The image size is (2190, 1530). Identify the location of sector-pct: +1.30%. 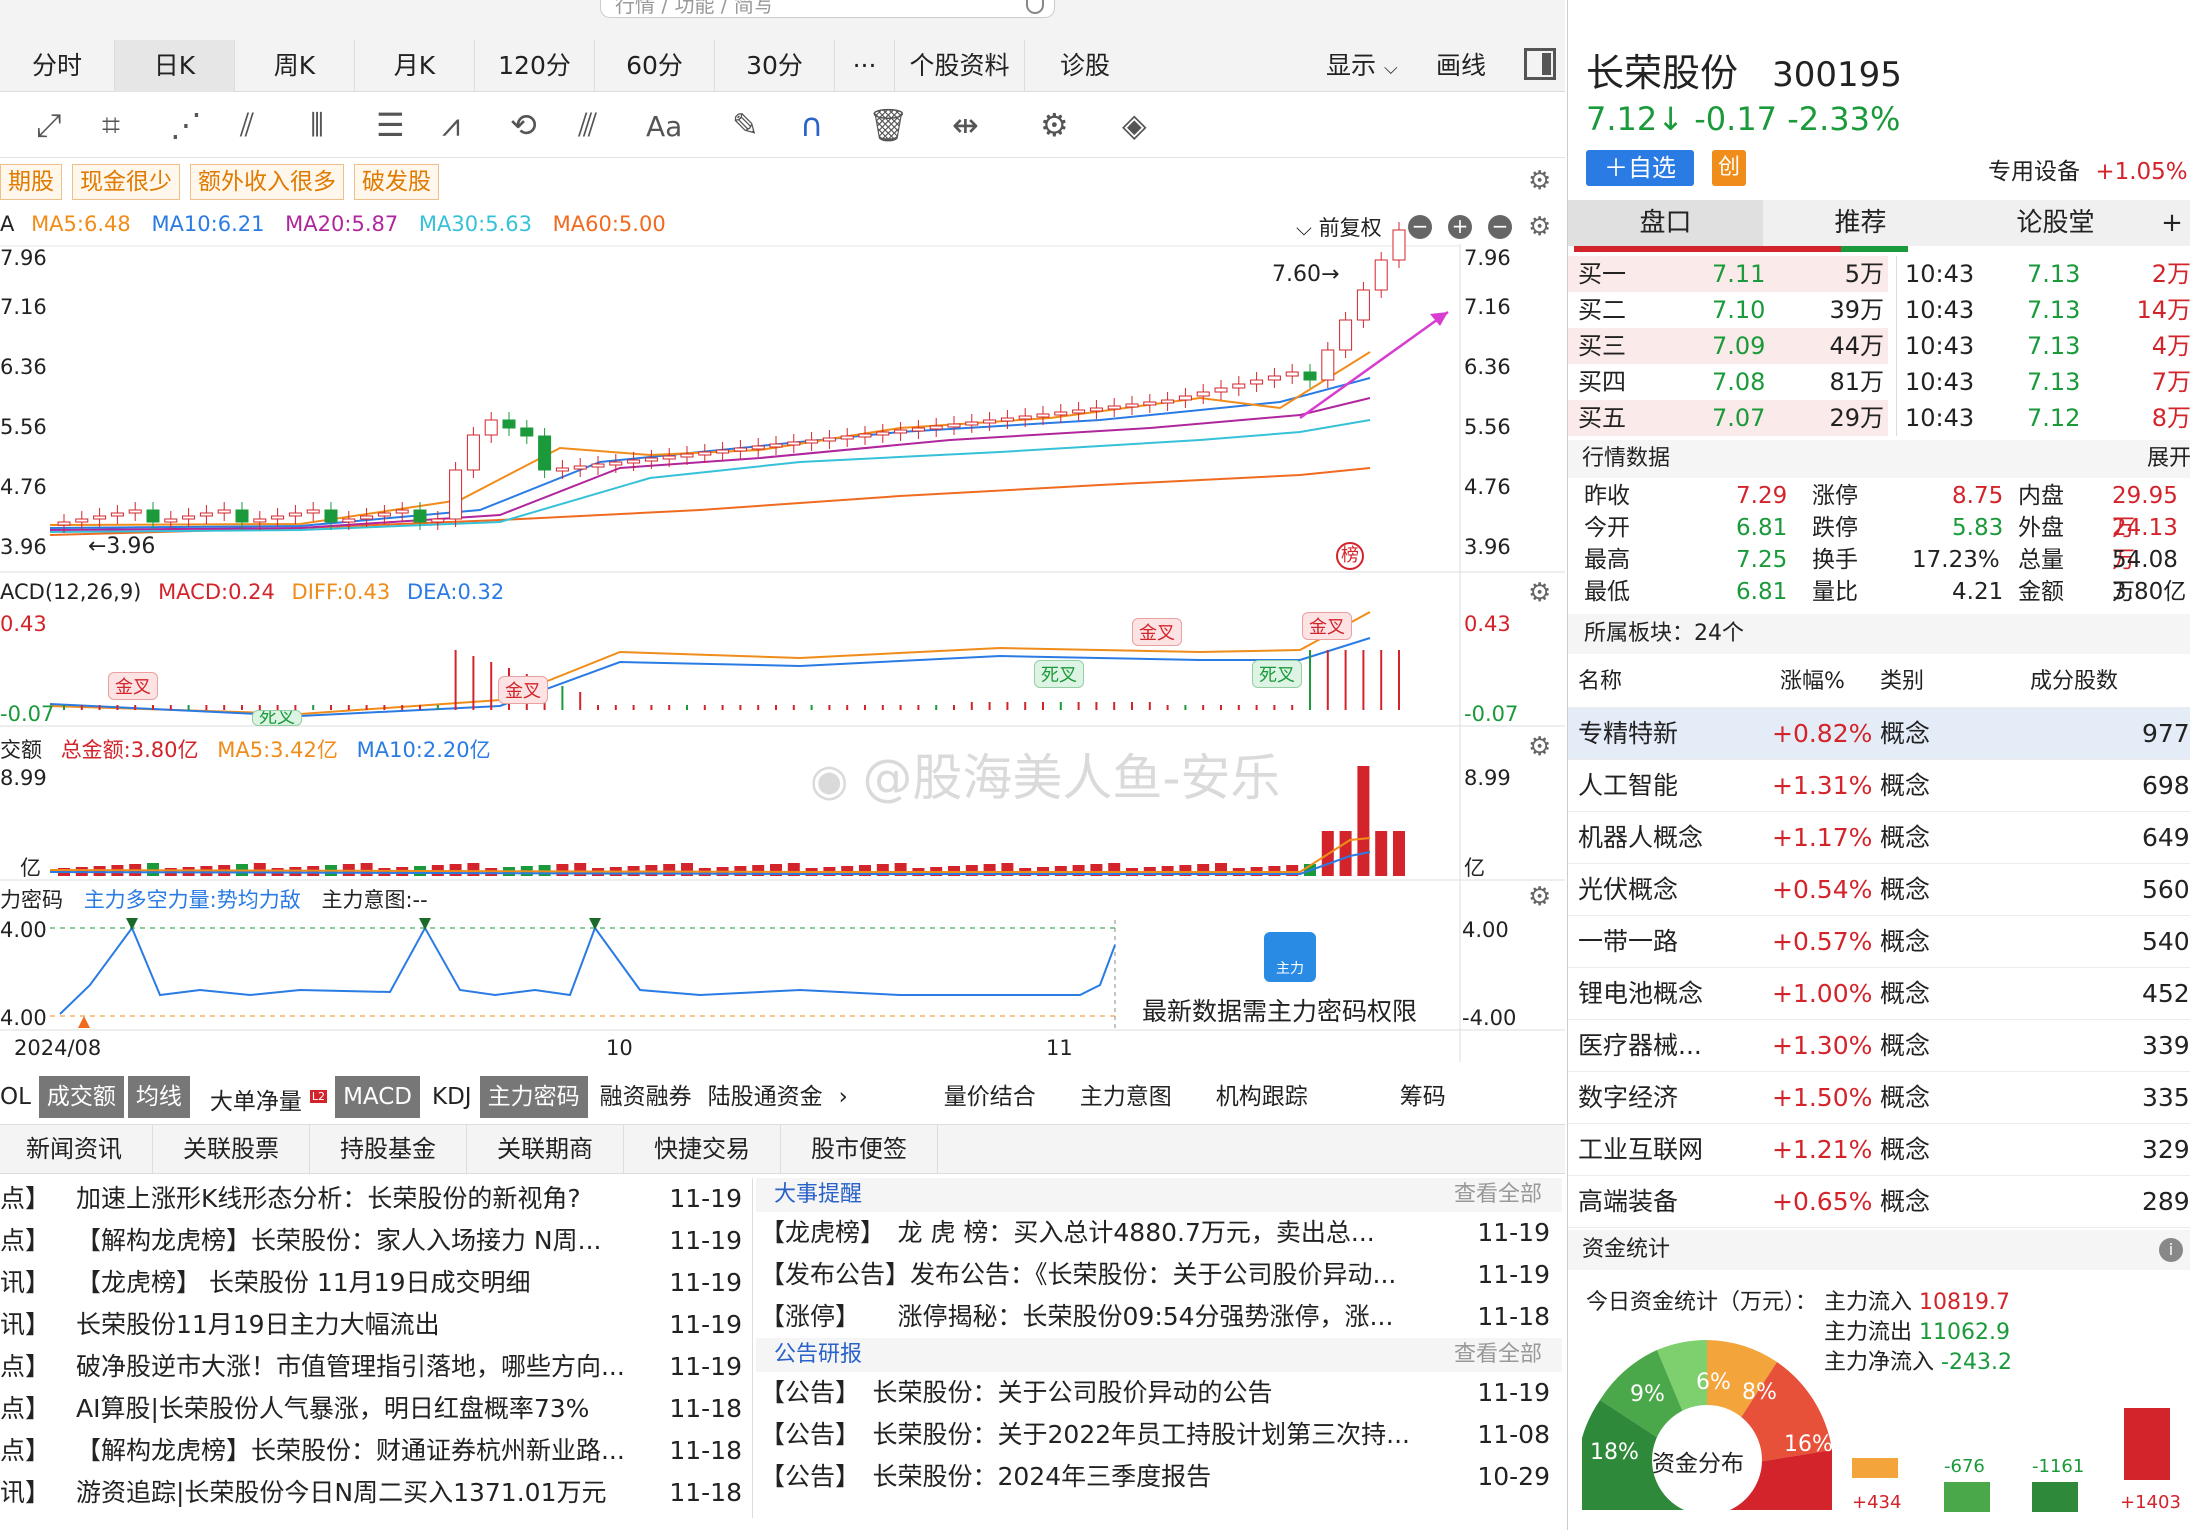
(1822, 1045).